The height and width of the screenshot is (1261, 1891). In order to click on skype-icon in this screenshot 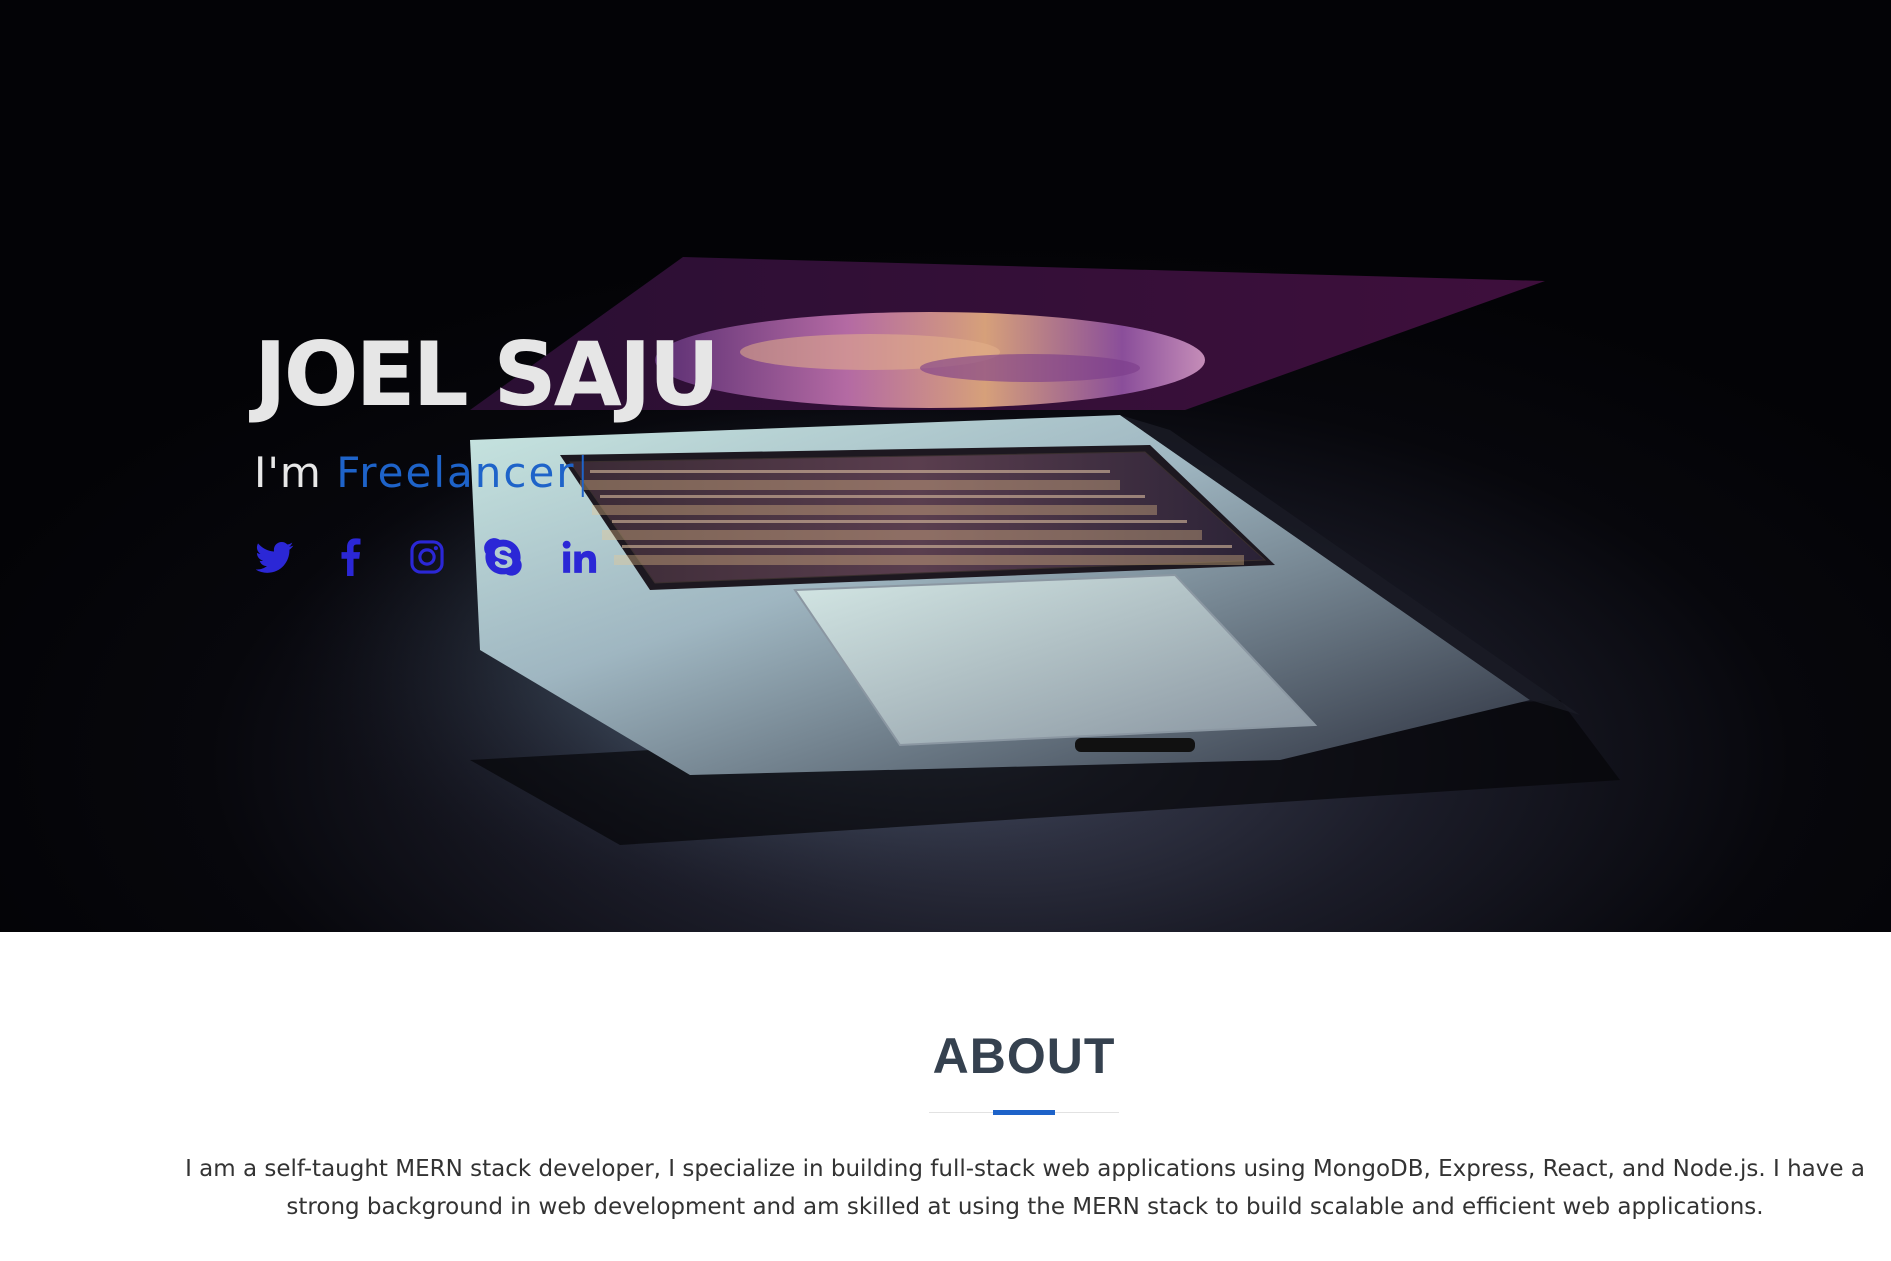, I will do `click(503, 557)`.